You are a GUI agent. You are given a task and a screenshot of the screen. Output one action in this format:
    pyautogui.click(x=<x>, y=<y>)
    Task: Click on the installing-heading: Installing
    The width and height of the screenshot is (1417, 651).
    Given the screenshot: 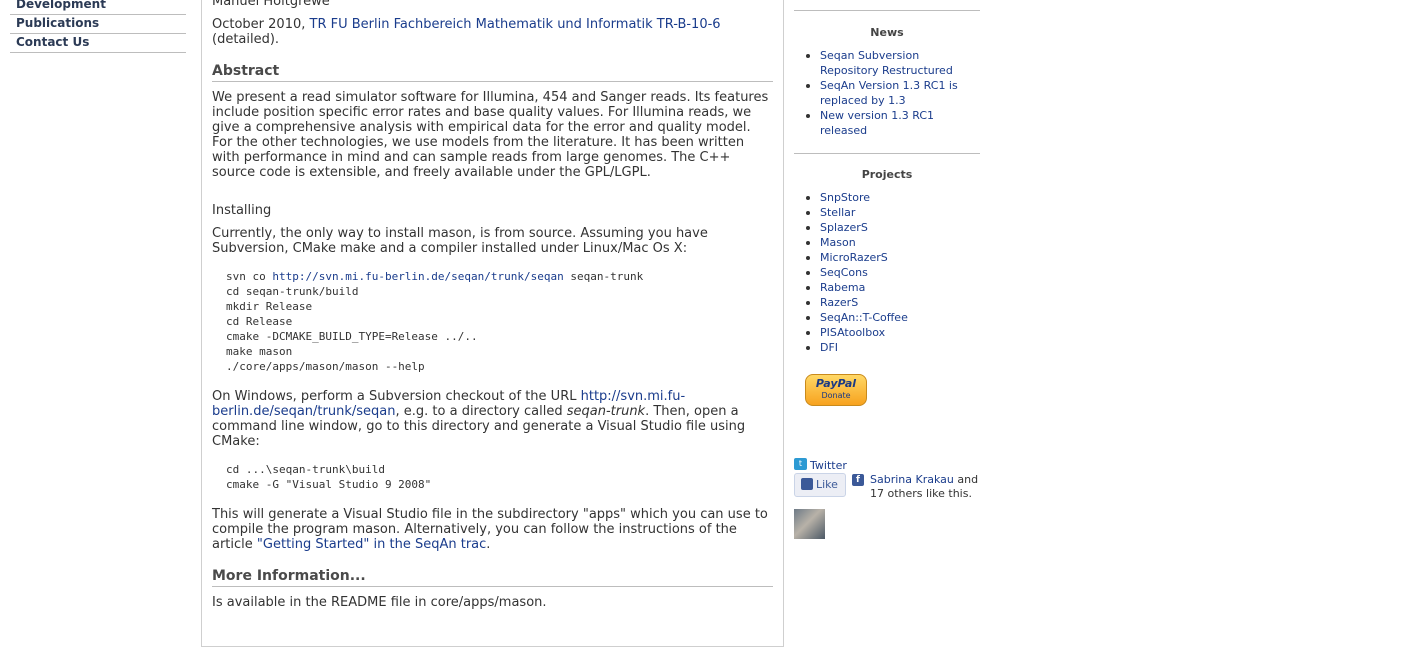 What is the action you would take?
    pyautogui.click(x=242, y=210)
    